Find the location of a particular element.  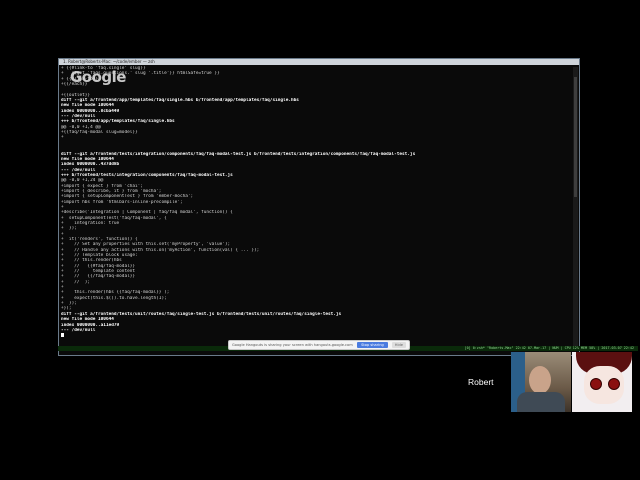

participant-video-thumbnail is located at coordinates (541, 382).